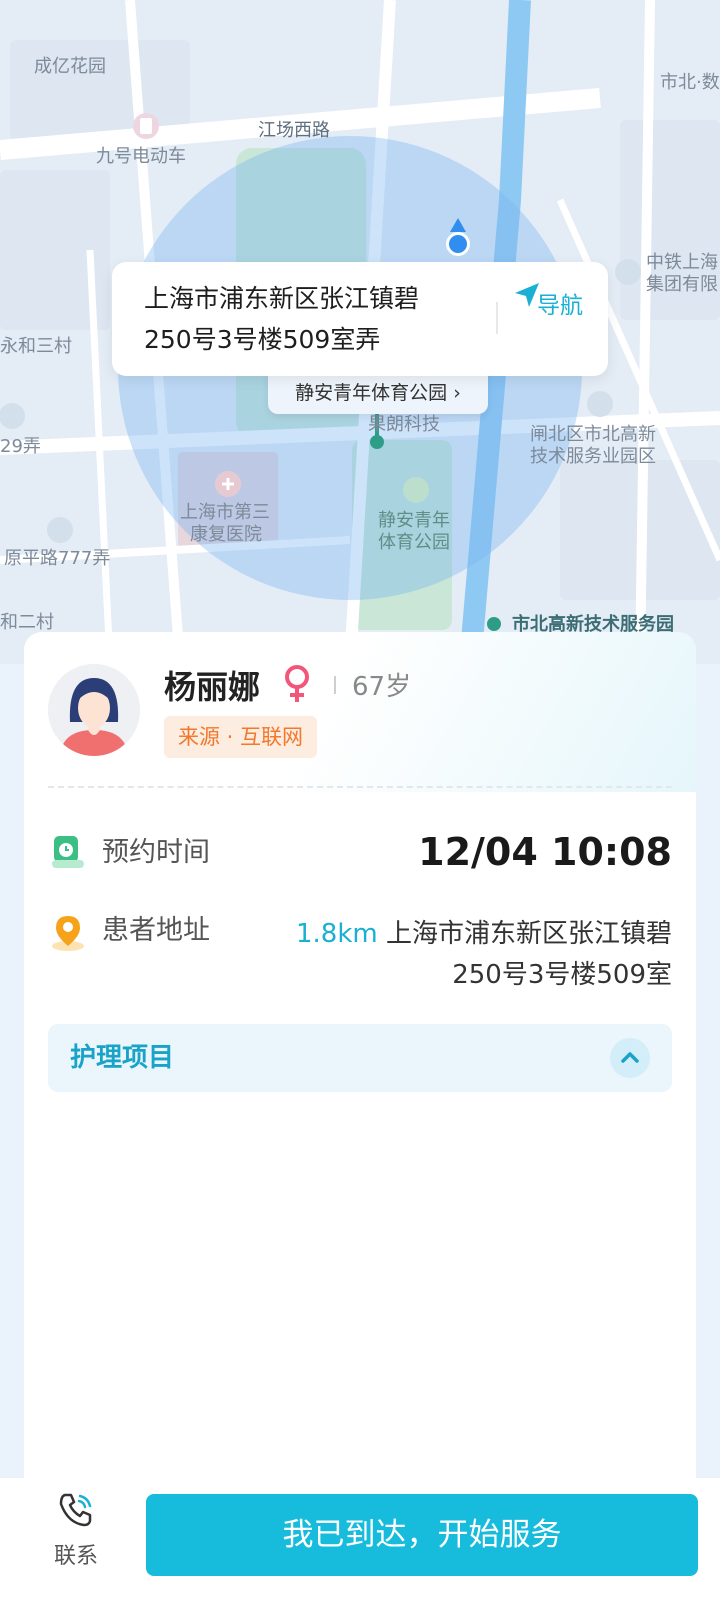 Image resolution: width=720 pixels, height=1608 pixels. Describe the element at coordinates (528, 954) in the screenshot. I see `address-text: 上海市浦东新区张江镇碧250号3号楼509室` at that location.